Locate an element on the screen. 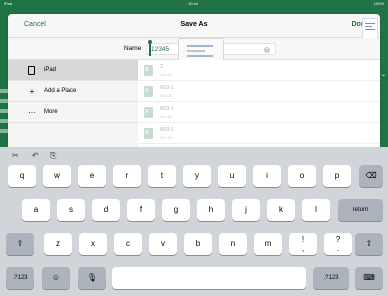 This screenshot has width=388, height=296. locations-sidebar: iPad + Add a Place ··· More is located at coordinates (73, 103).